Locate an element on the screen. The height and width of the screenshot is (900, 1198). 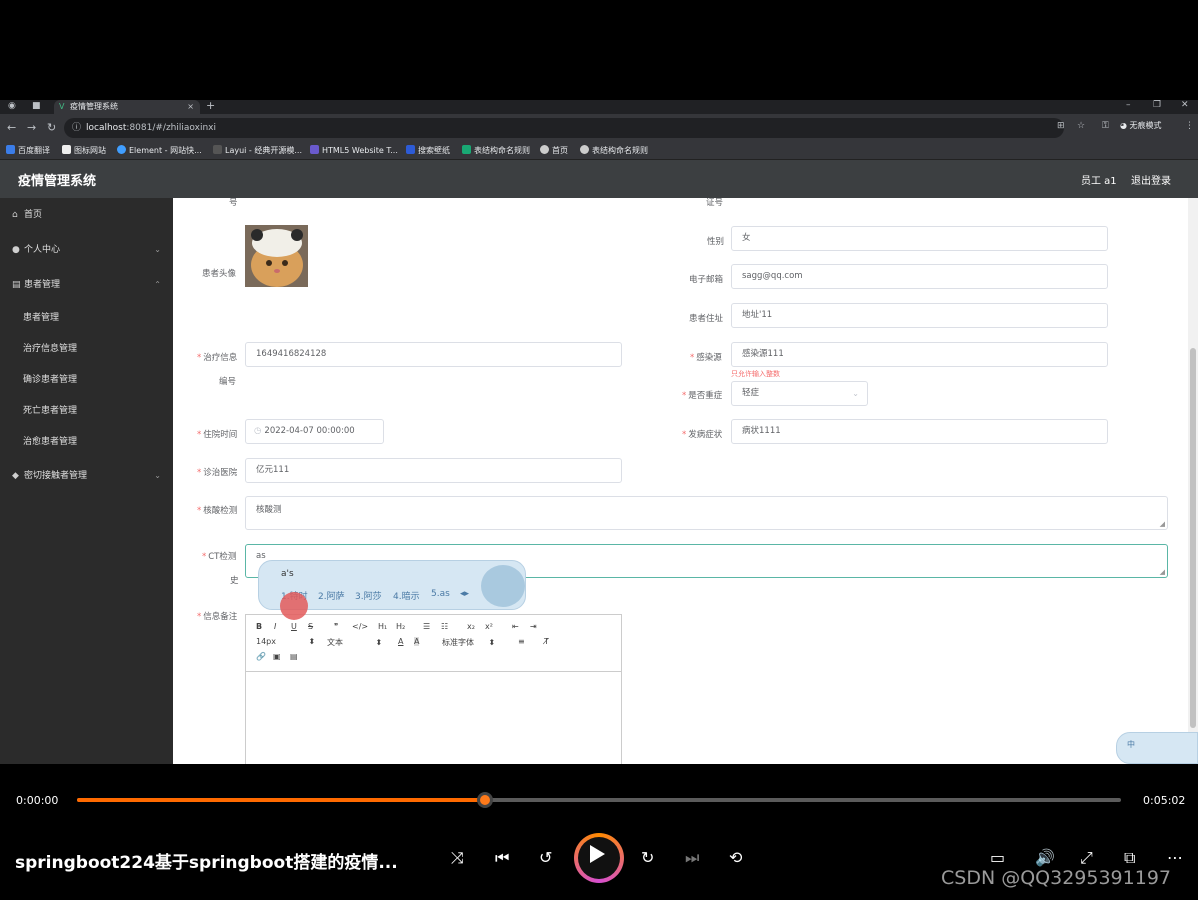
scrollbar-thumb is located at coordinates (1193, 538).